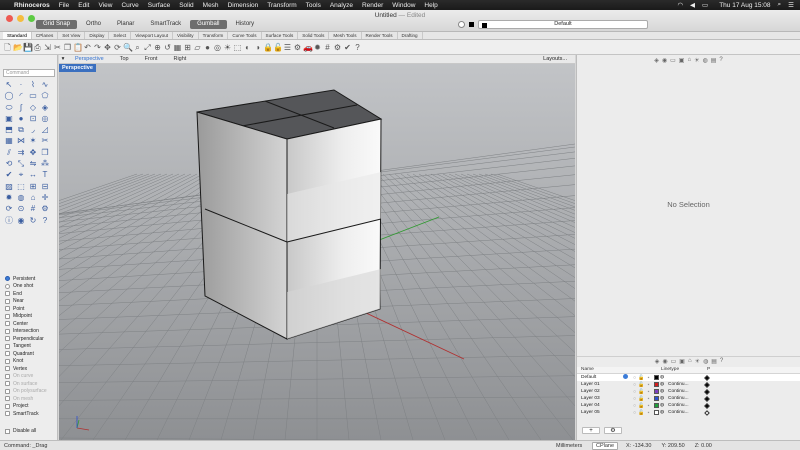 This screenshot has height=450, width=800. I want to click on toggle-history: History, so click(245, 24).